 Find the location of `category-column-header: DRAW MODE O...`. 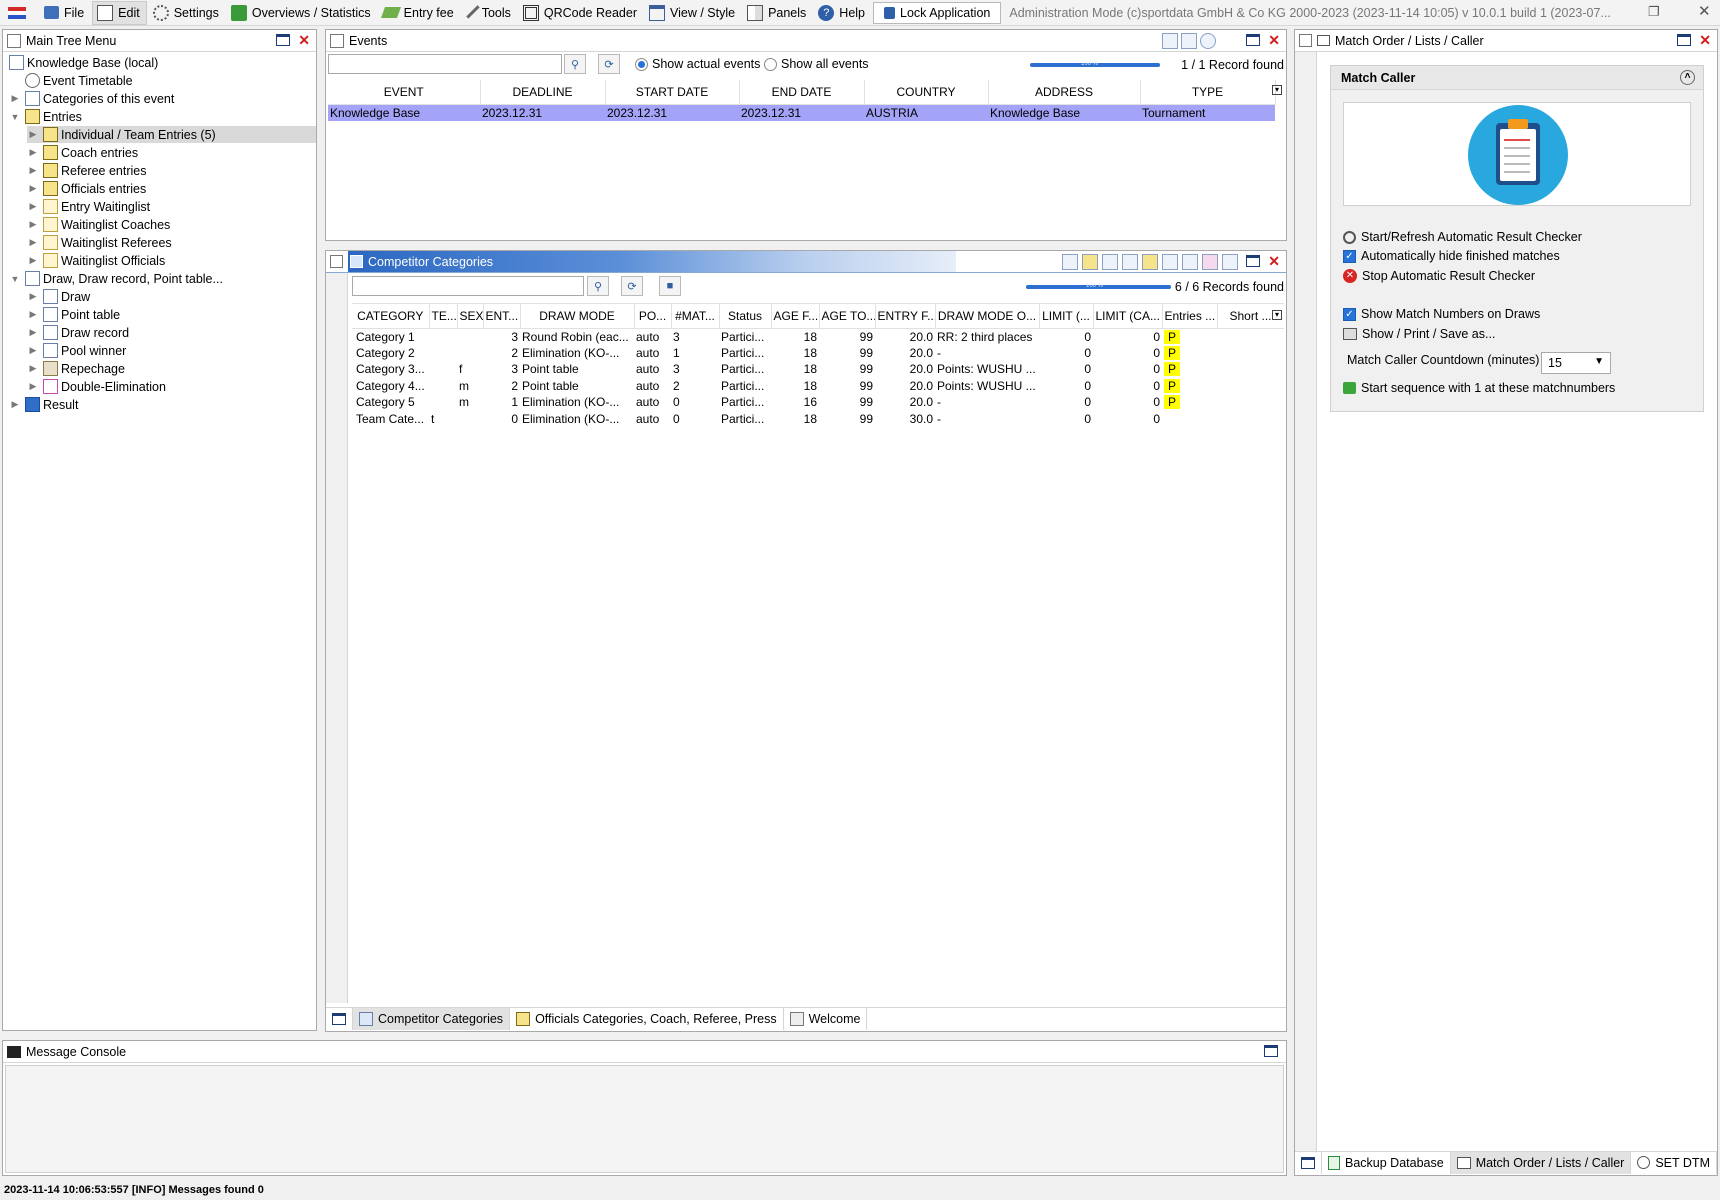

category-column-header: DRAW MODE O... is located at coordinates (987, 316).